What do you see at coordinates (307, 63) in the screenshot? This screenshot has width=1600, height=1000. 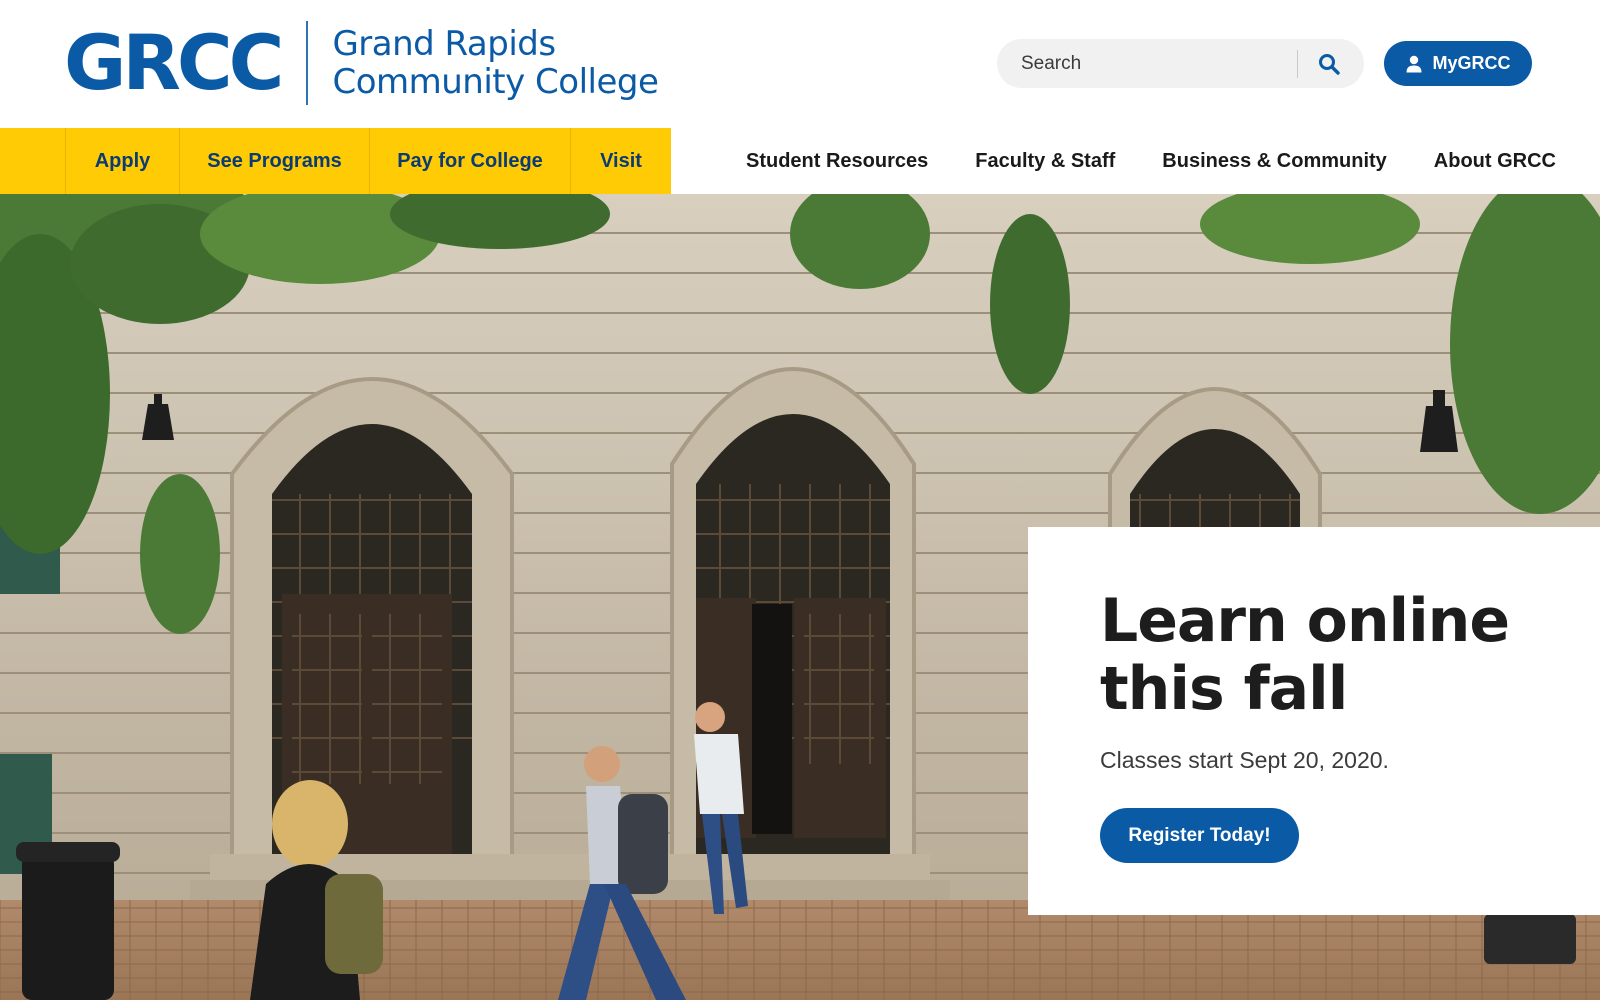 I see `logo-divider` at bounding box center [307, 63].